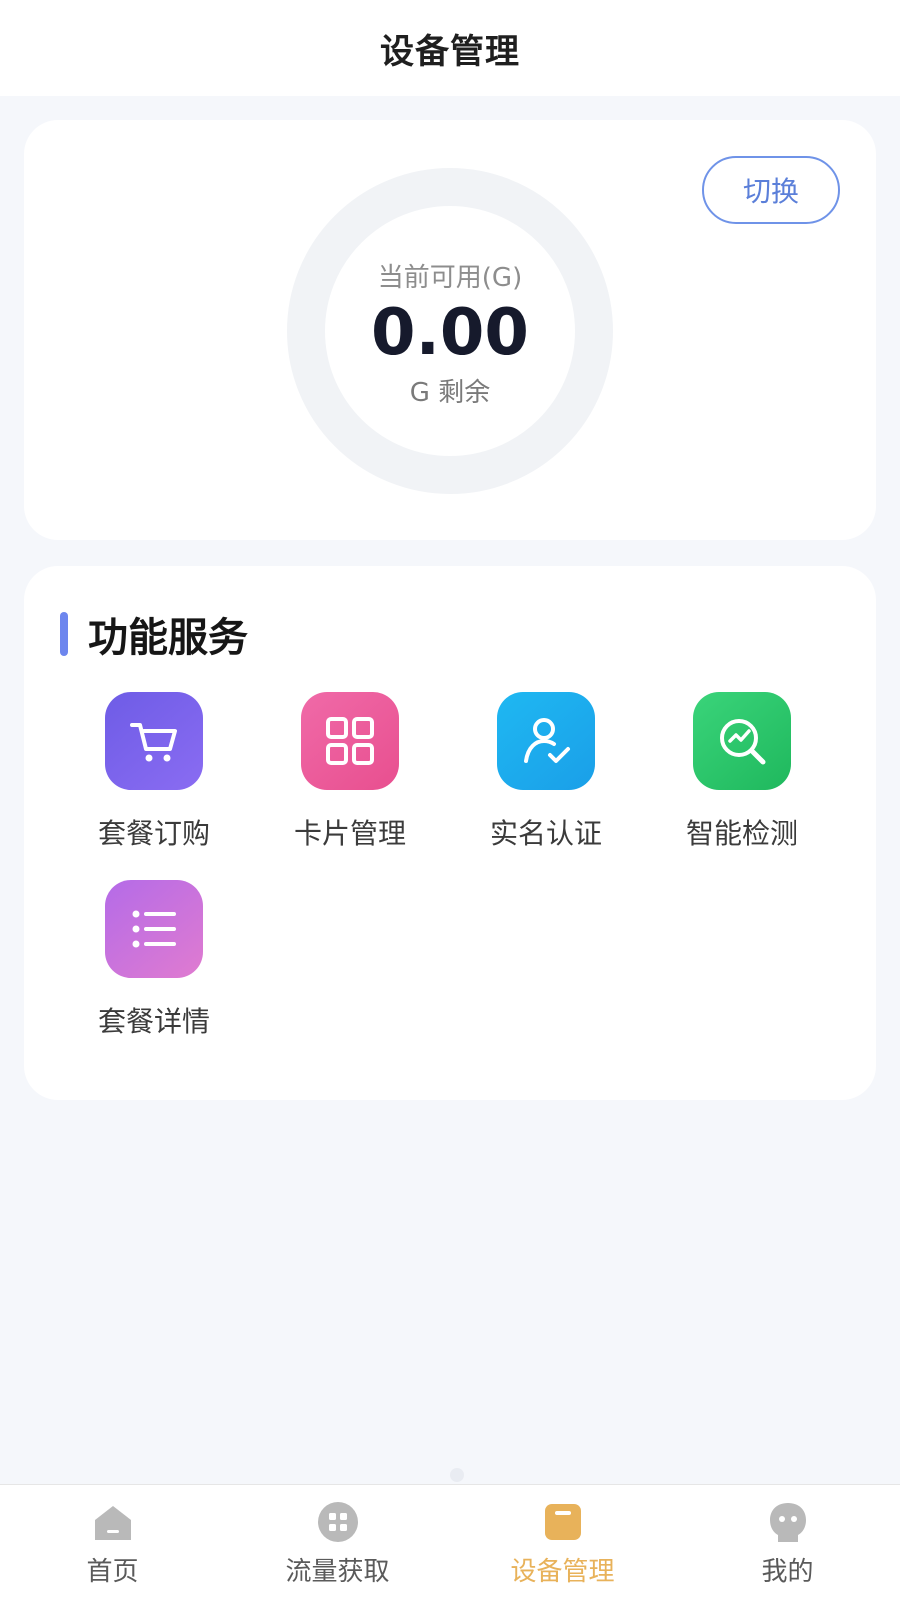 The height and width of the screenshot is (1600, 900). I want to click on section-header: 功能服务, so click(154, 634).